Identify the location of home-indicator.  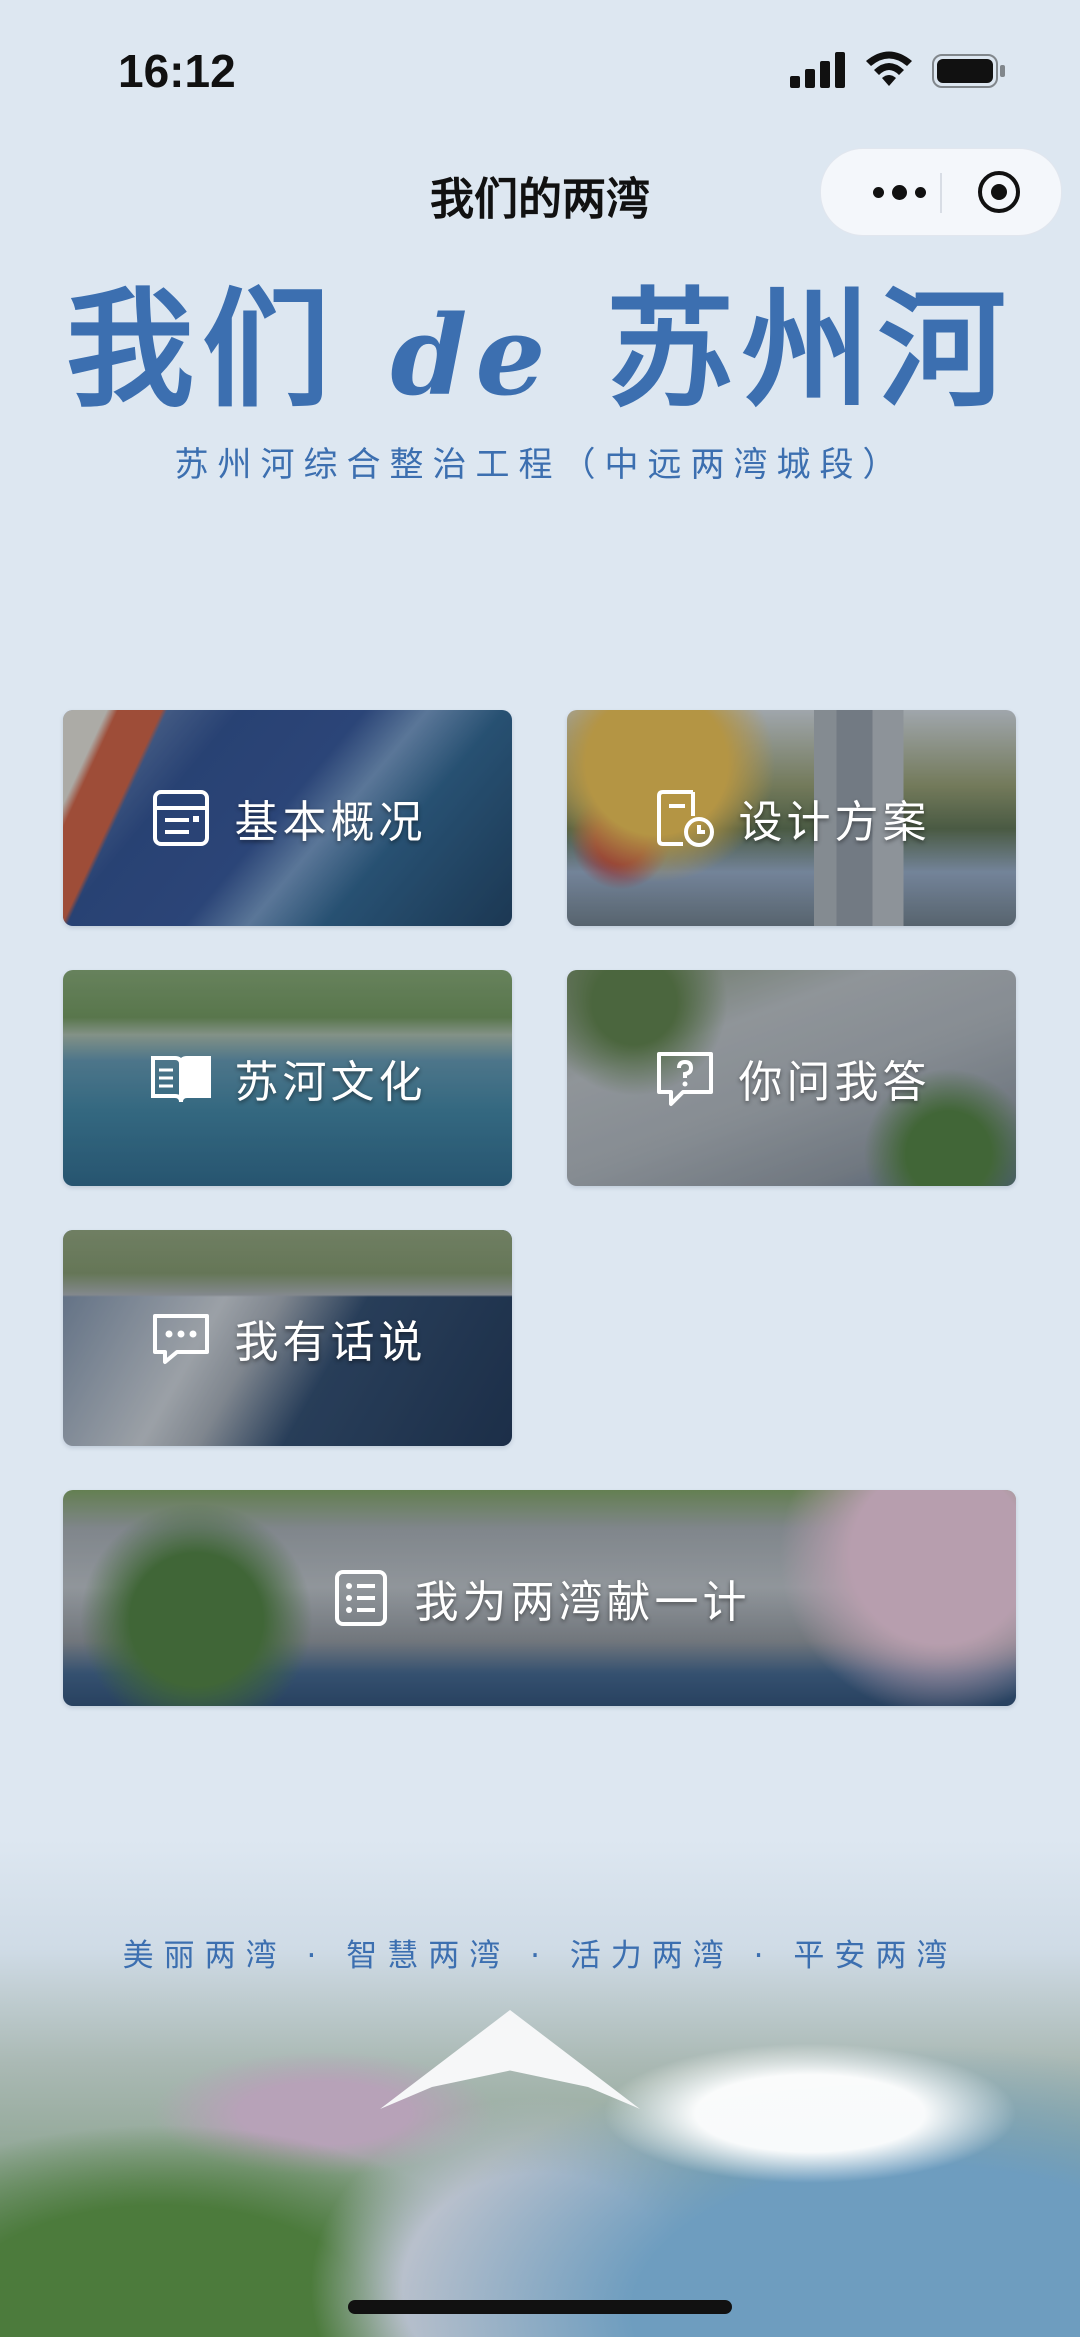
(540, 2307).